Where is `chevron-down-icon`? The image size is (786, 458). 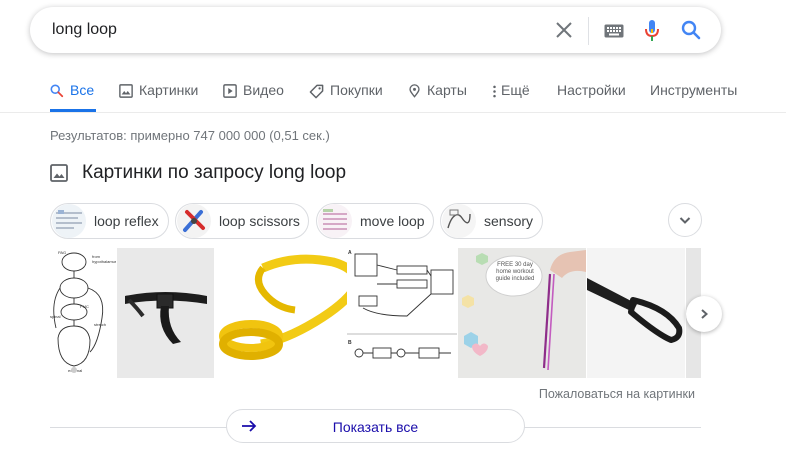
chevron-down-icon is located at coordinates (685, 220).